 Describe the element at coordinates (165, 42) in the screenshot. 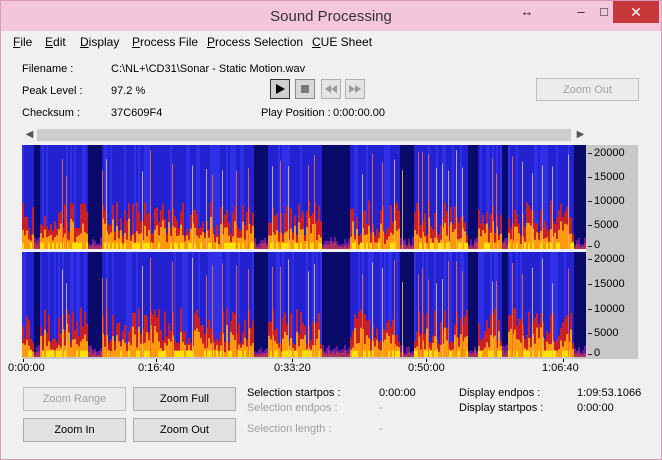

I see `menu-process-file: Process File` at that location.